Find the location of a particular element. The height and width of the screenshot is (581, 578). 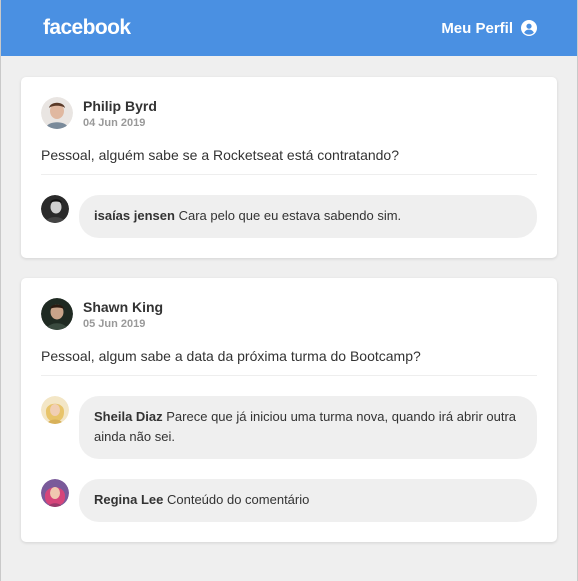

post-header: Philip Byrd 04 Jun 2019 is located at coordinates (289, 113).